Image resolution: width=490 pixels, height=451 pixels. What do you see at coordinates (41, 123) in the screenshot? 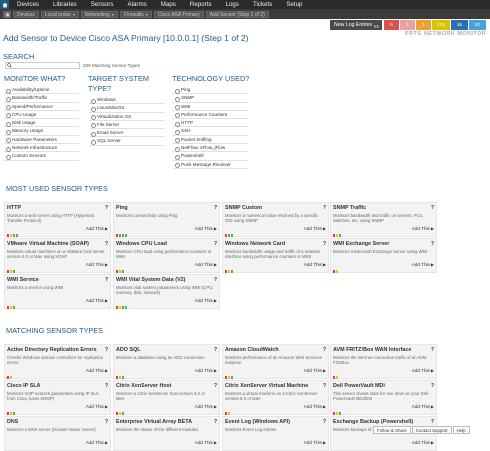
I see `filter-option: Disk Usage` at bounding box center [41, 123].